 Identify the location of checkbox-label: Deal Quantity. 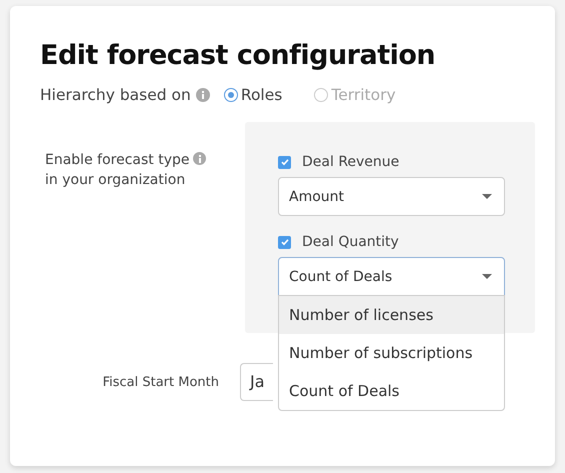
(350, 242).